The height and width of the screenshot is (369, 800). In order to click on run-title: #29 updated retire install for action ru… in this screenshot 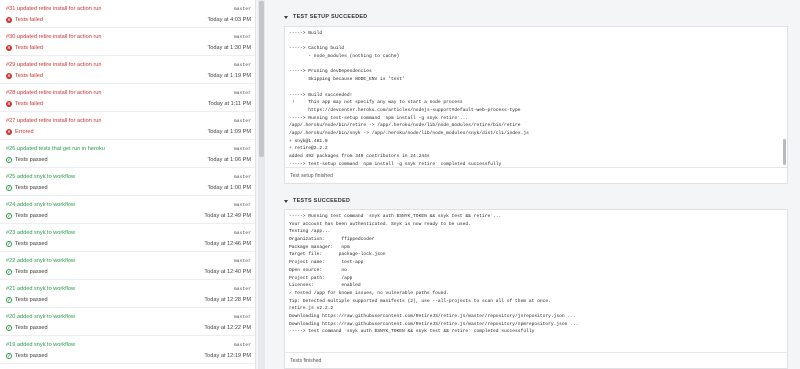, I will do `click(53, 65)`.